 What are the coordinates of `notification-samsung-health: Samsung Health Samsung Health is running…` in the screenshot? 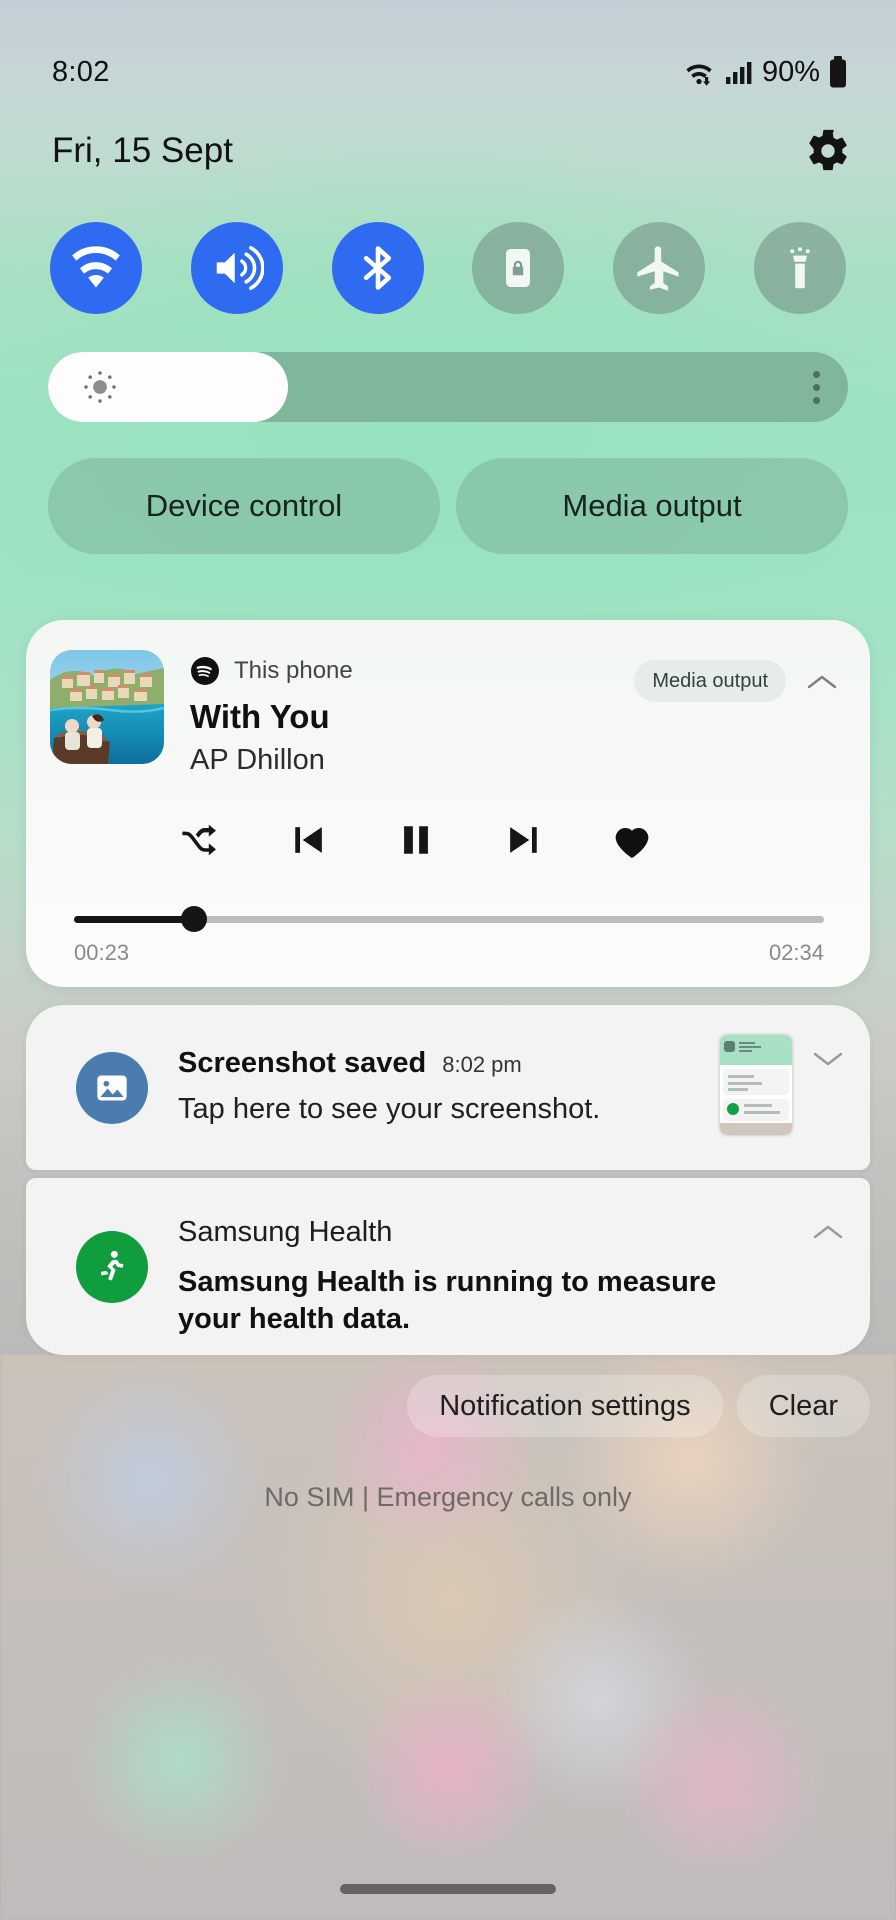 It's located at (448, 1266).